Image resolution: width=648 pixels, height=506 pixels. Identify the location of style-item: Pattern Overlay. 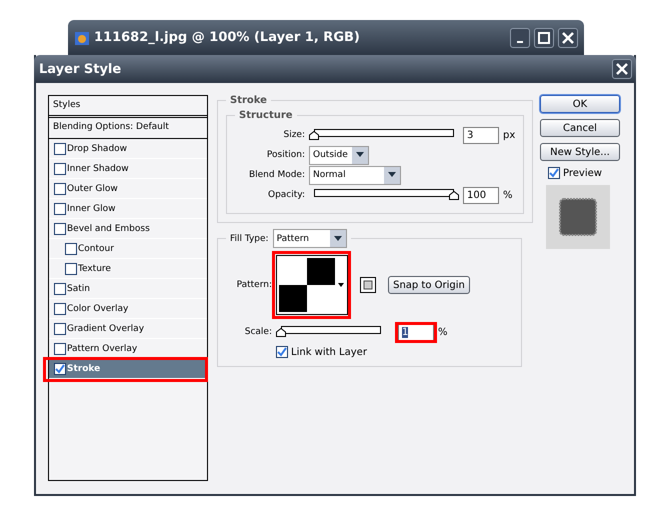
(128, 349).